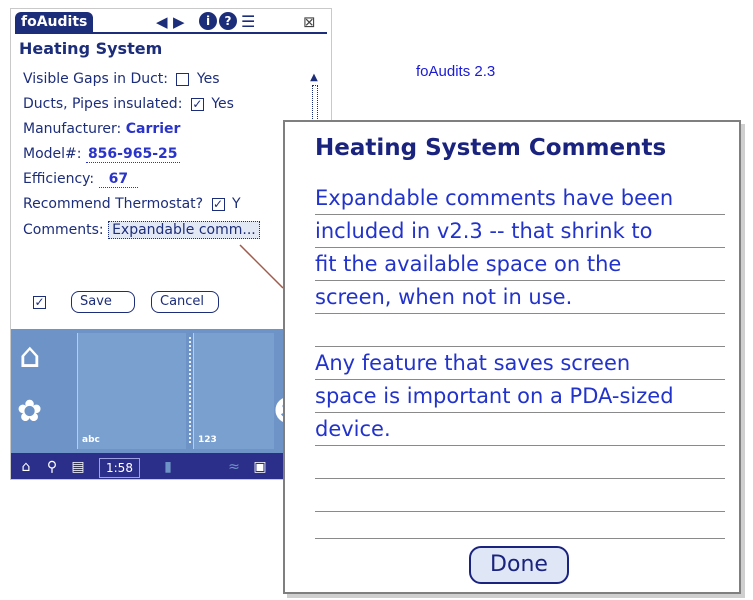 This screenshot has width=753, height=600. I want to click on scroll-up-icon: ▲, so click(314, 78).